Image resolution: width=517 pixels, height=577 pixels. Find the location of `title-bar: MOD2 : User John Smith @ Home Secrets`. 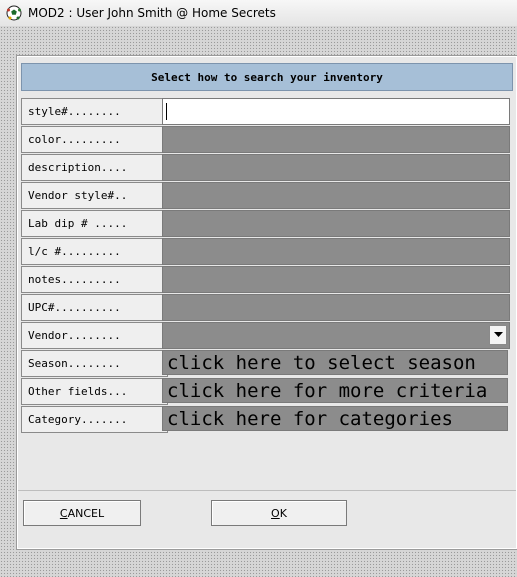

title-bar: MOD2 : User John Smith @ Home Secrets is located at coordinates (258, 13).